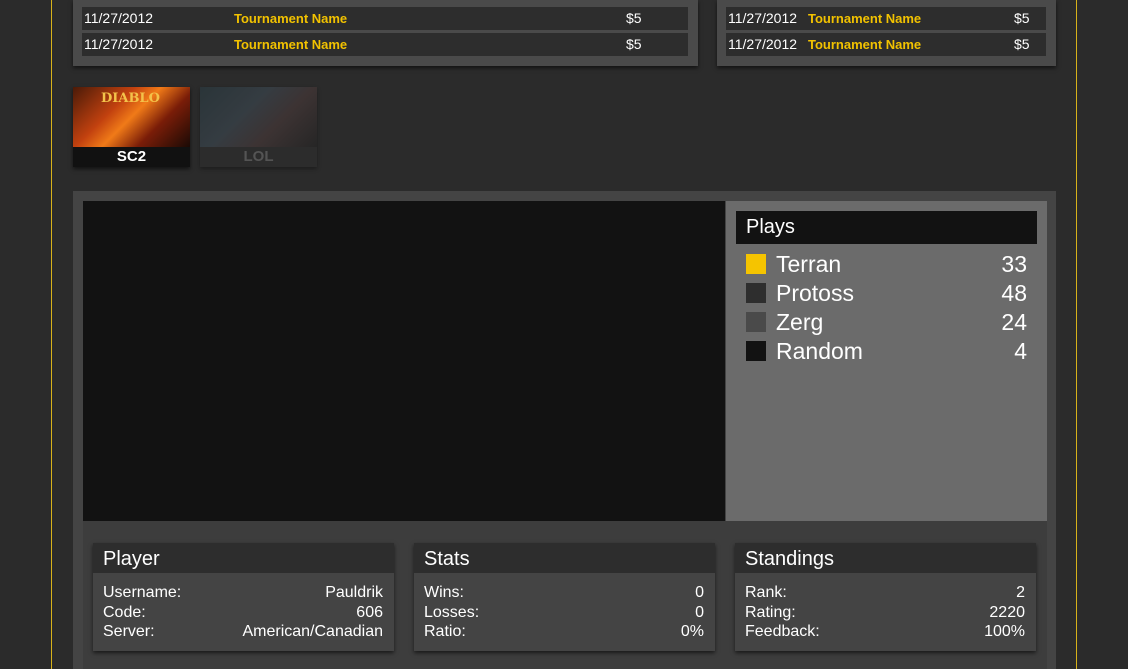 The image size is (1128, 669). I want to click on info-value: 2220, so click(1007, 612).